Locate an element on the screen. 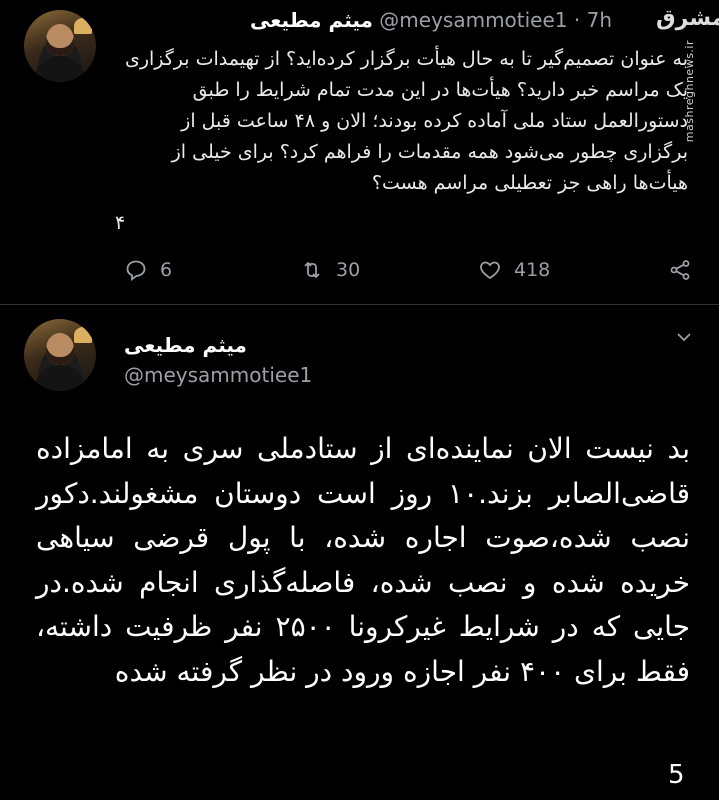  heart-icon is located at coordinates (490, 270).